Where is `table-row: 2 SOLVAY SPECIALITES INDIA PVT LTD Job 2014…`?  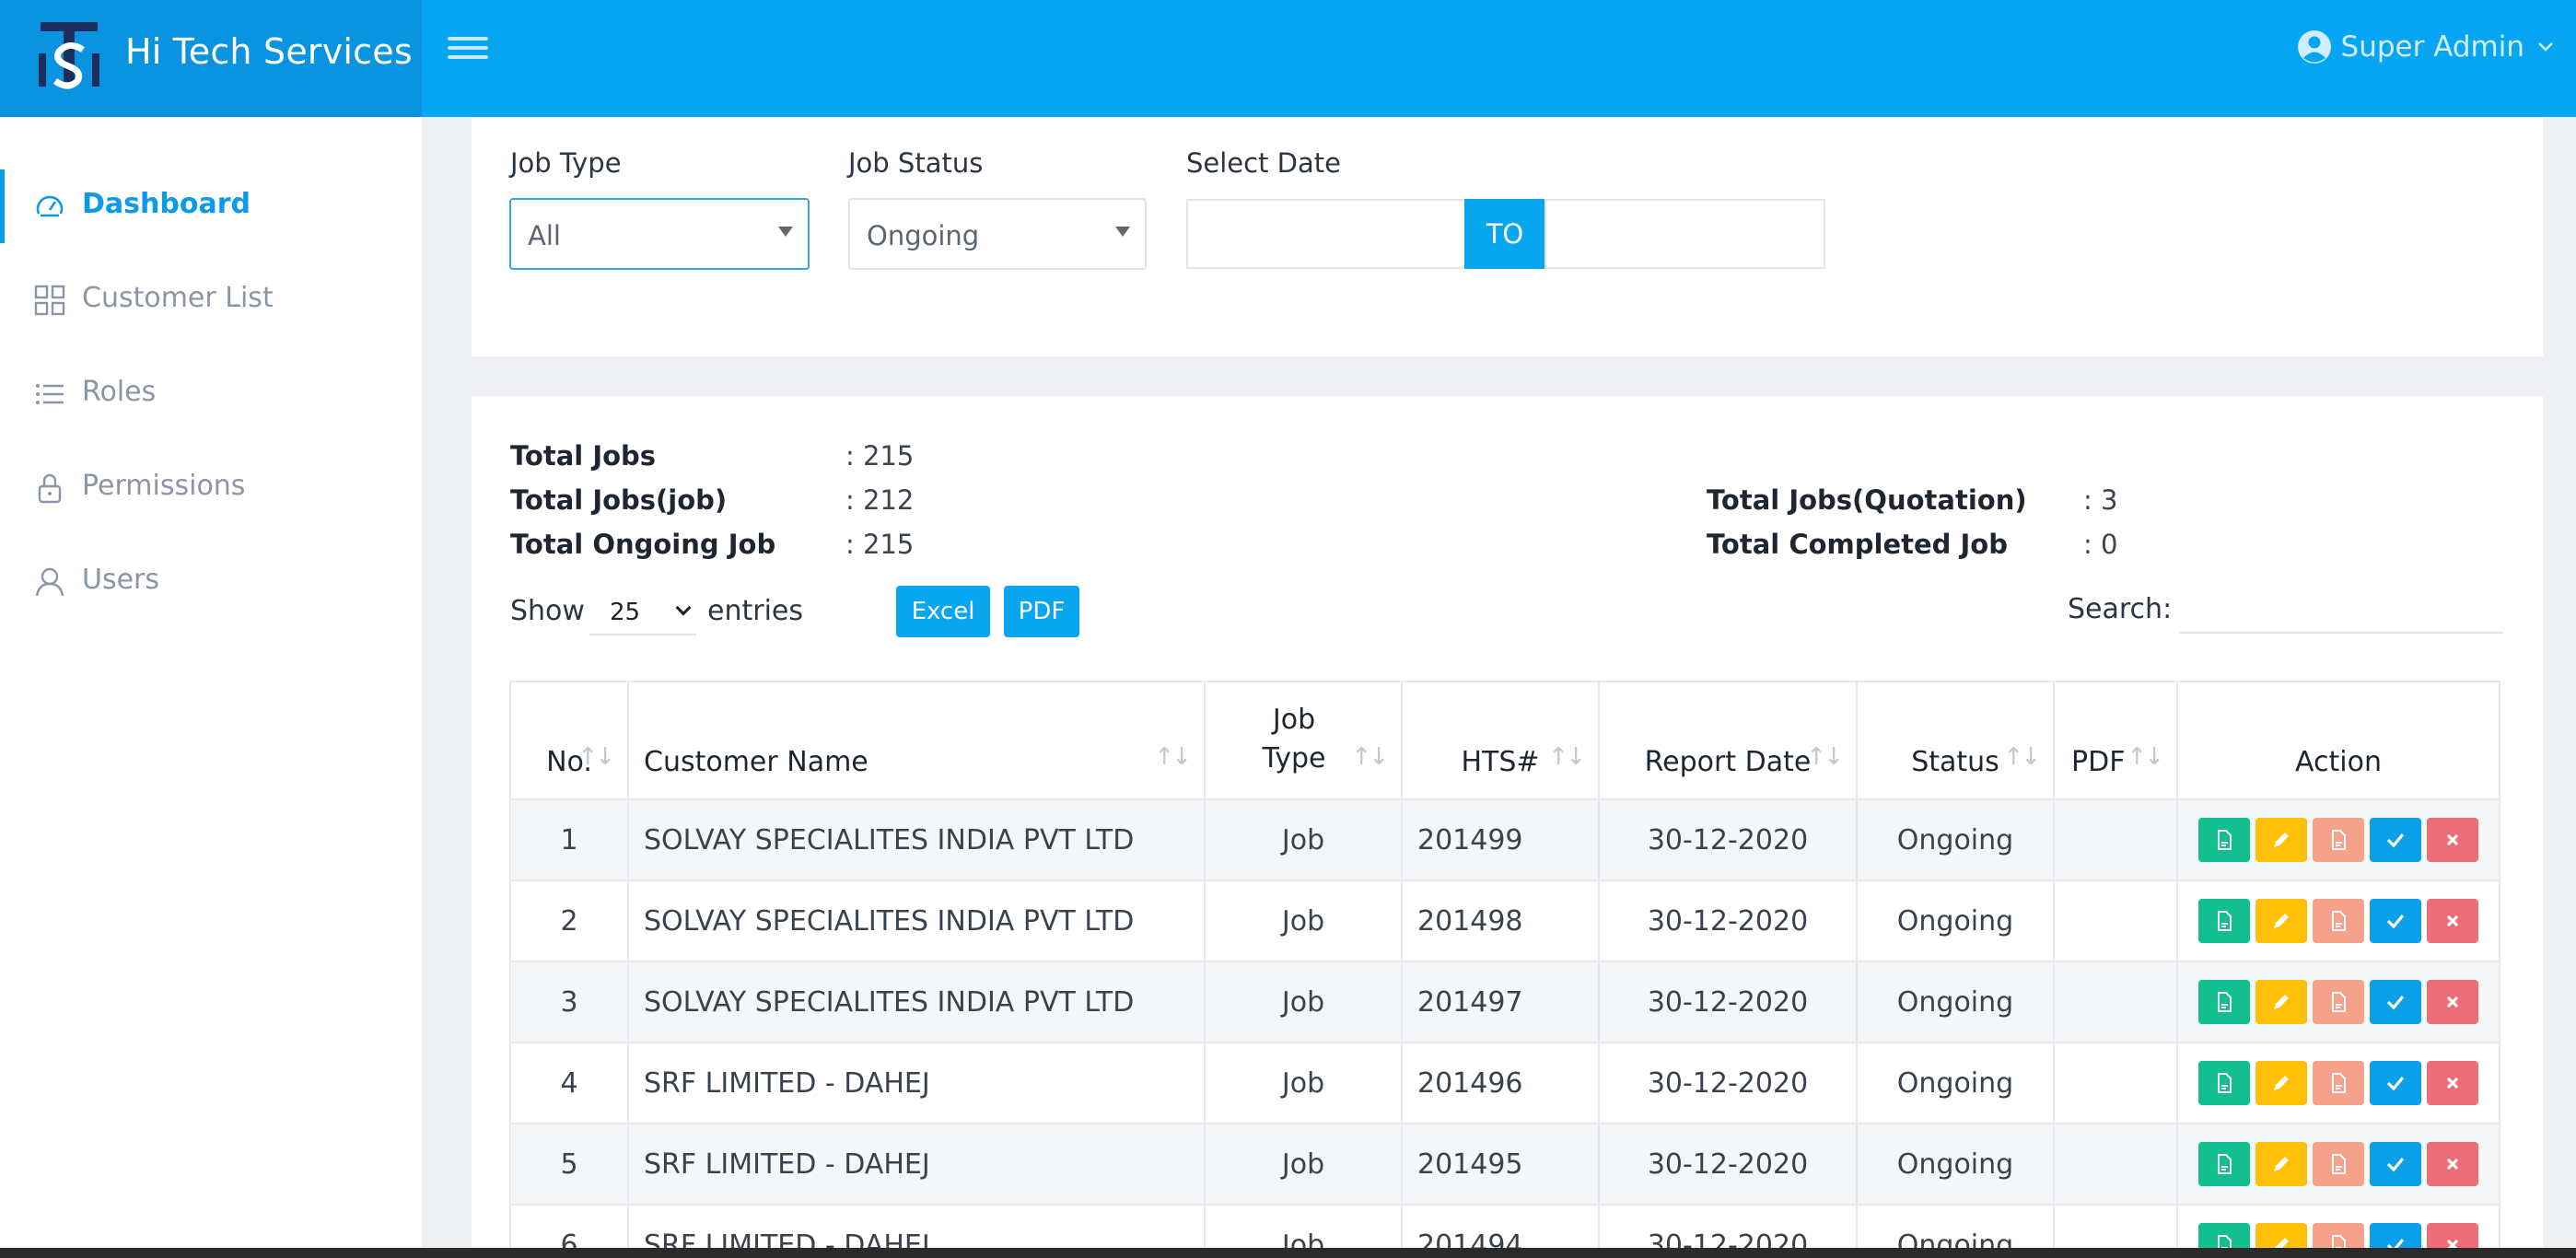 table-row: 2 SOLVAY SPECIALITES INDIA PVT LTD Job 2014… is located at coordinates (1504, 920).